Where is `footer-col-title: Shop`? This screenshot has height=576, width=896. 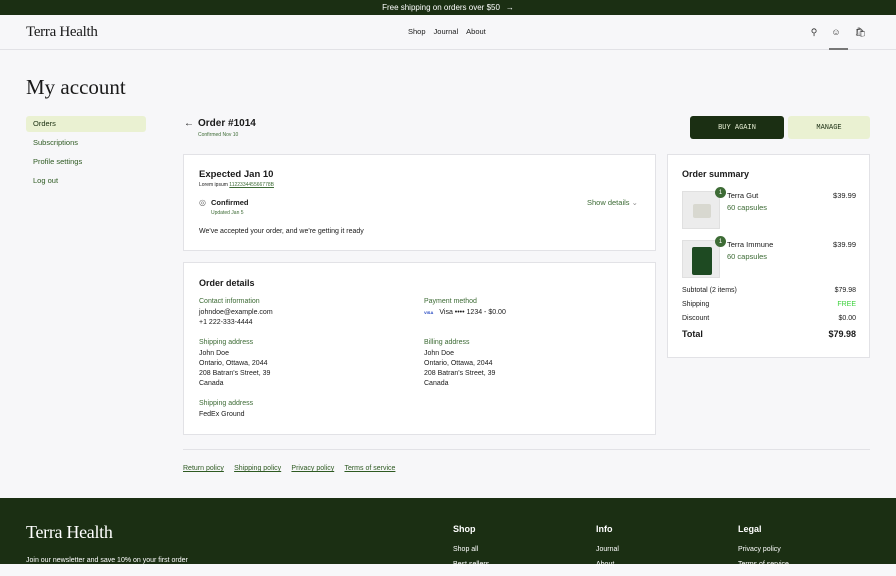
footer-col-title: Shop is located at coordinates (464, 529).